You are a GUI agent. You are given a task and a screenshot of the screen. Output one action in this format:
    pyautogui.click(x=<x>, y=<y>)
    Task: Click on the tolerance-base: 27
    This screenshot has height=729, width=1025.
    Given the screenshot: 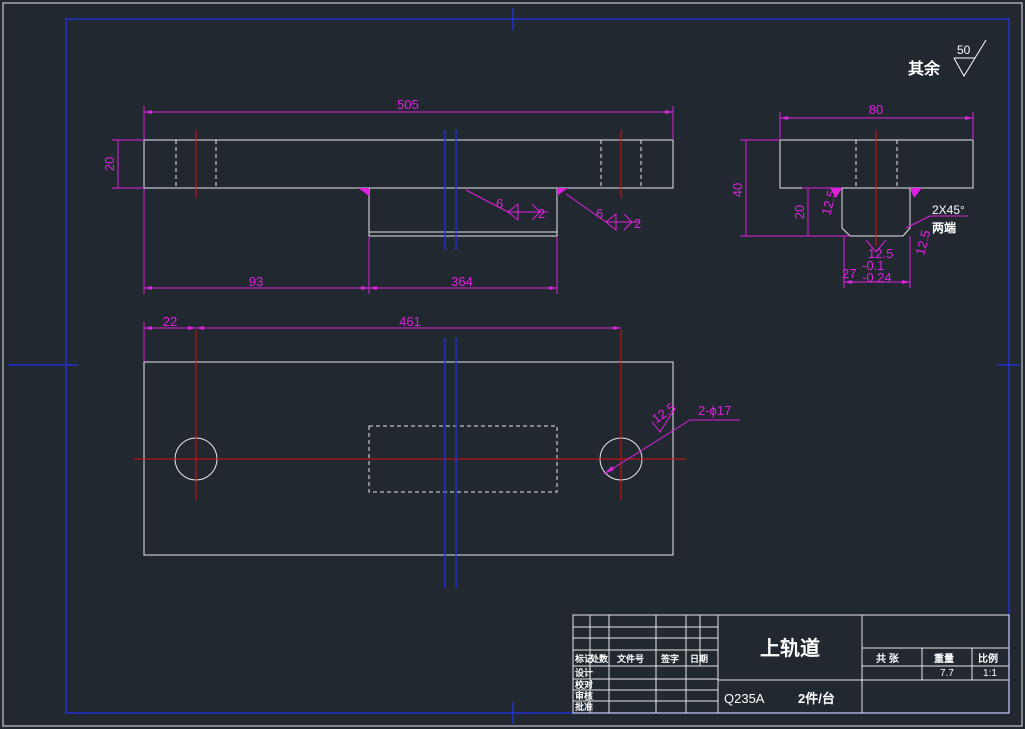 What is the action you would take?
    pyautogui.click(x=849, y=273)
    